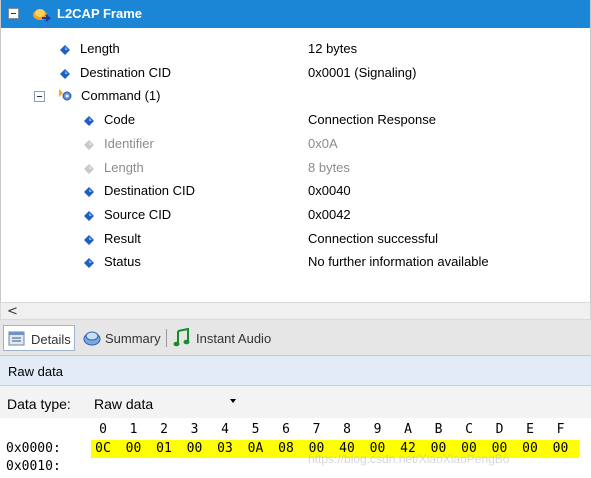 This screenshot has width=591, height=478. What do you see at coordinates (122, 238) in the screenshot?
I see `field-label: Result` at bounding box center [122, 238].